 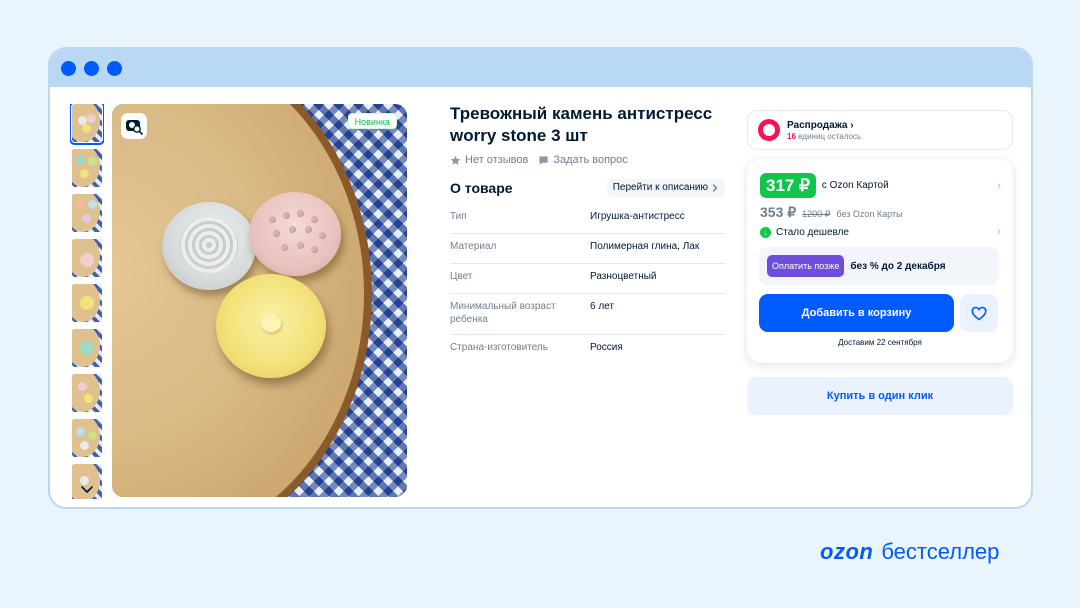 I want to click on spec-row: Страна-изготовитель Россия, so click(x=587, y=350).